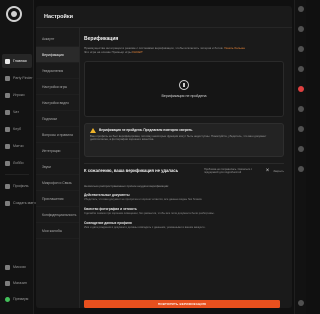  What do you see at coordinates (7, 203) in the screenshot?
I see `create-match-icon` at bounding box center [7, 203].